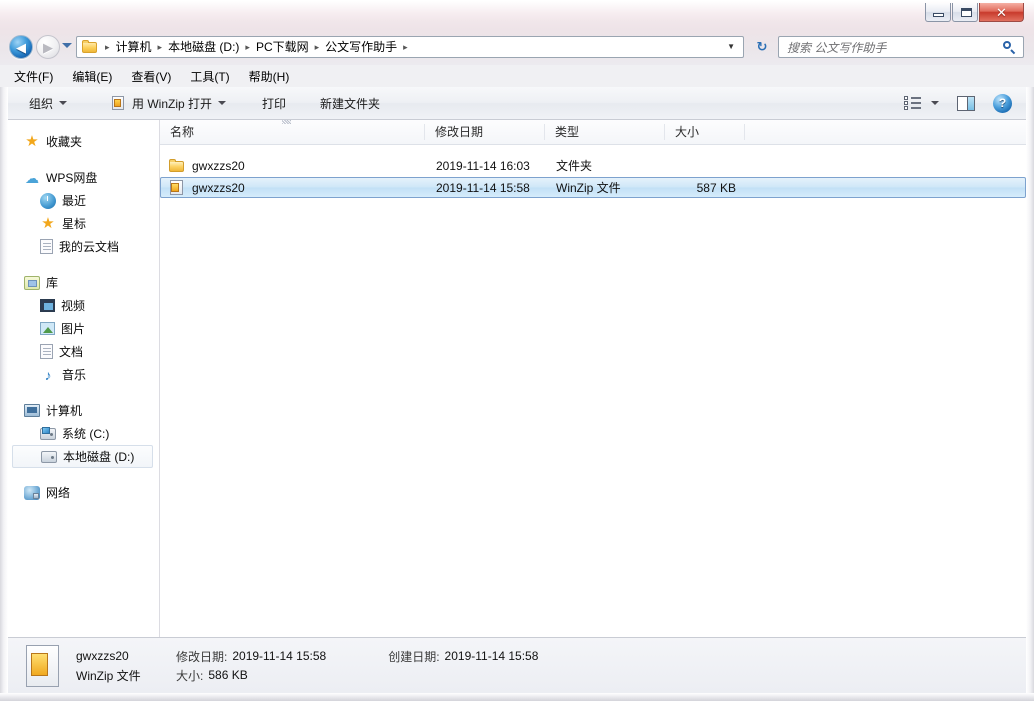 Image resolution: width=1034 pixels, height=701 pixels. I want to click on print-button: 打印, so click(274, 103).